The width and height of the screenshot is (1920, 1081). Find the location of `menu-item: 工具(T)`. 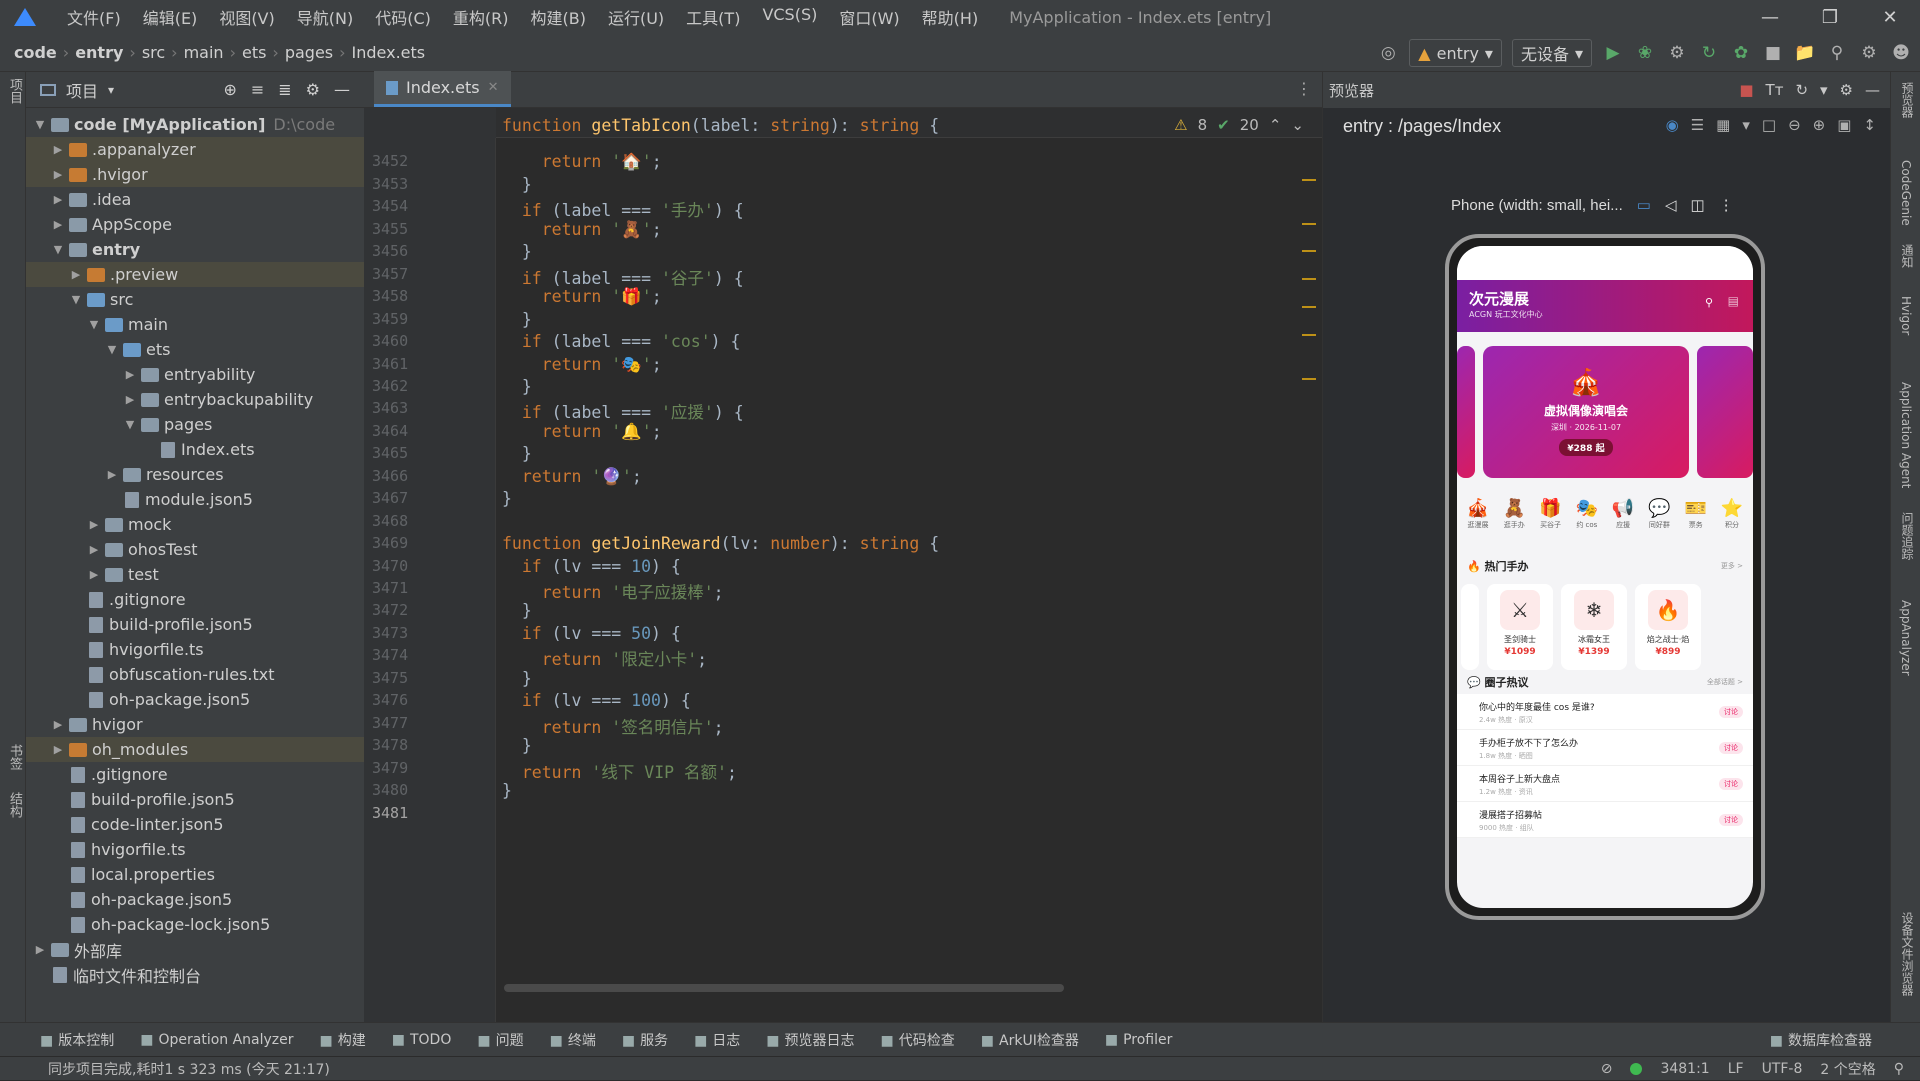

menu-item: 工具(T) is located at coordinates (713, 17).